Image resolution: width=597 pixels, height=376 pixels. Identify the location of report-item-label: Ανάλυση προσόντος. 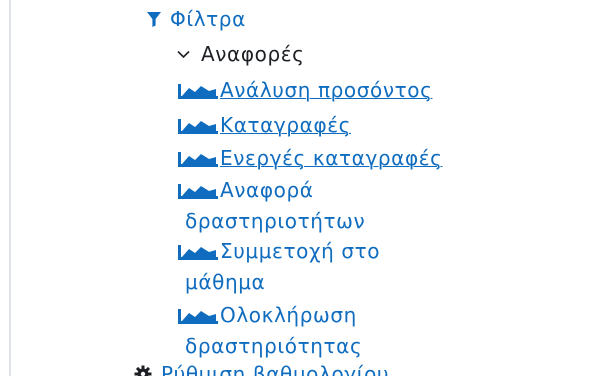
(326, 90).